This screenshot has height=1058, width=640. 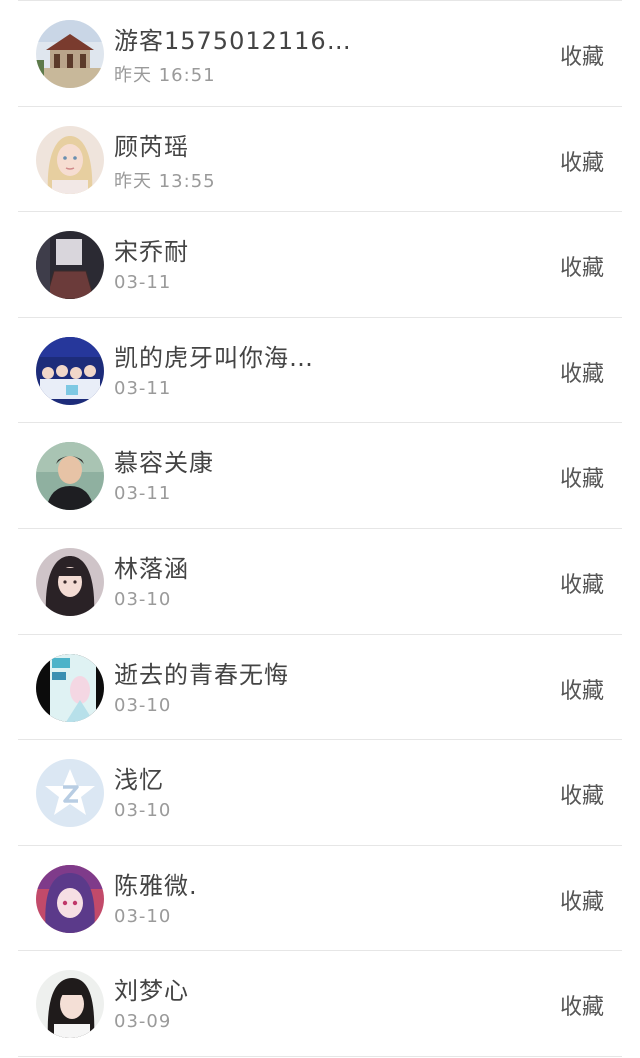 What do you see at coordinates (201, 674) in the screenshot?
I see `contact-name: 逝去的青春无悔` at bounding box center [201, 674].